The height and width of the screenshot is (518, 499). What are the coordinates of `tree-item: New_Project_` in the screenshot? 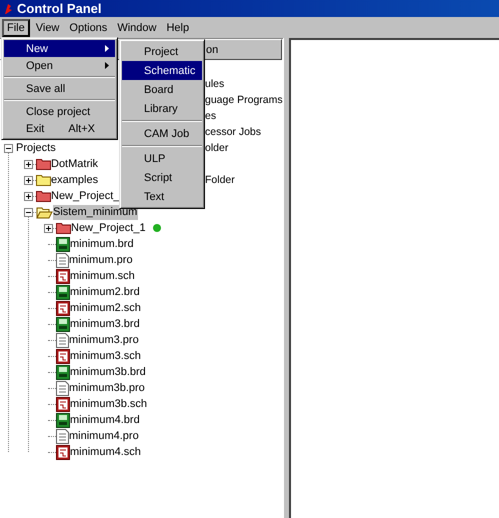 It's located at (85, 196).